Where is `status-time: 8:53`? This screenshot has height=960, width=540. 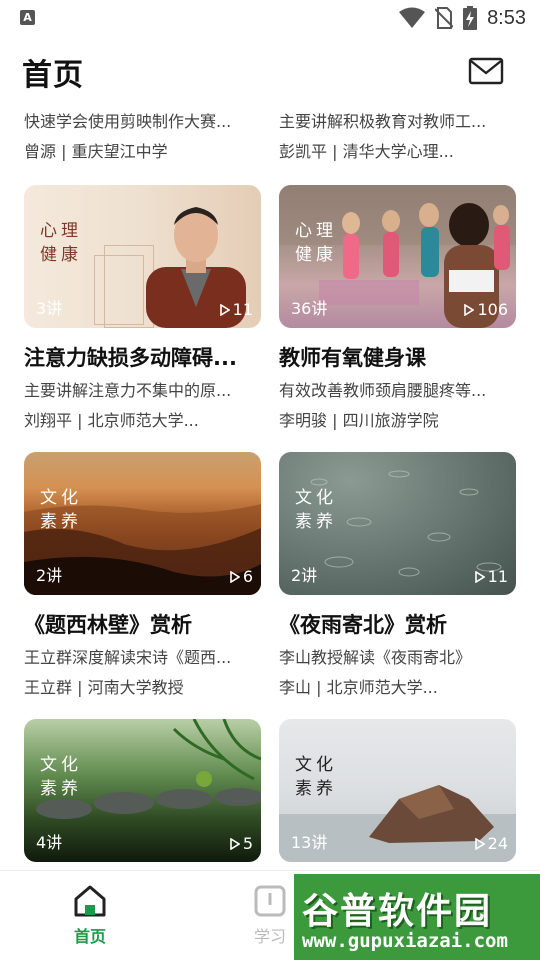
status-time: 8:53 is located at coordinates (506, 17).